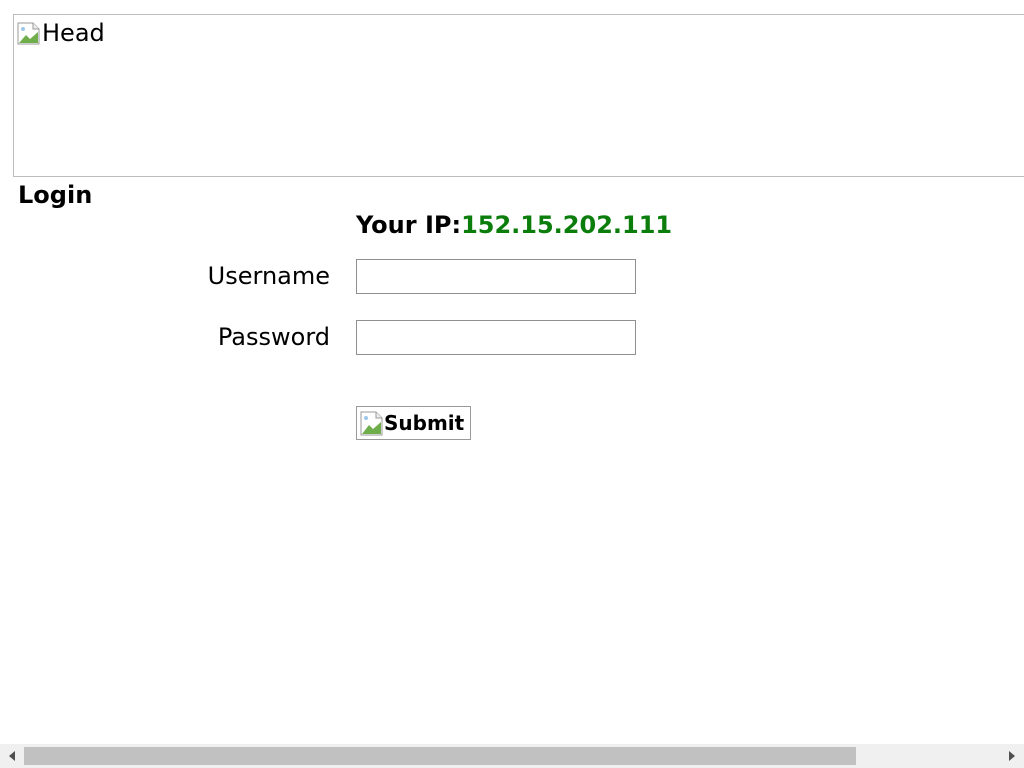 This screenshot has height=768, width=1024. I want to click on header-image-placeholder: Head, so click(61, 33).